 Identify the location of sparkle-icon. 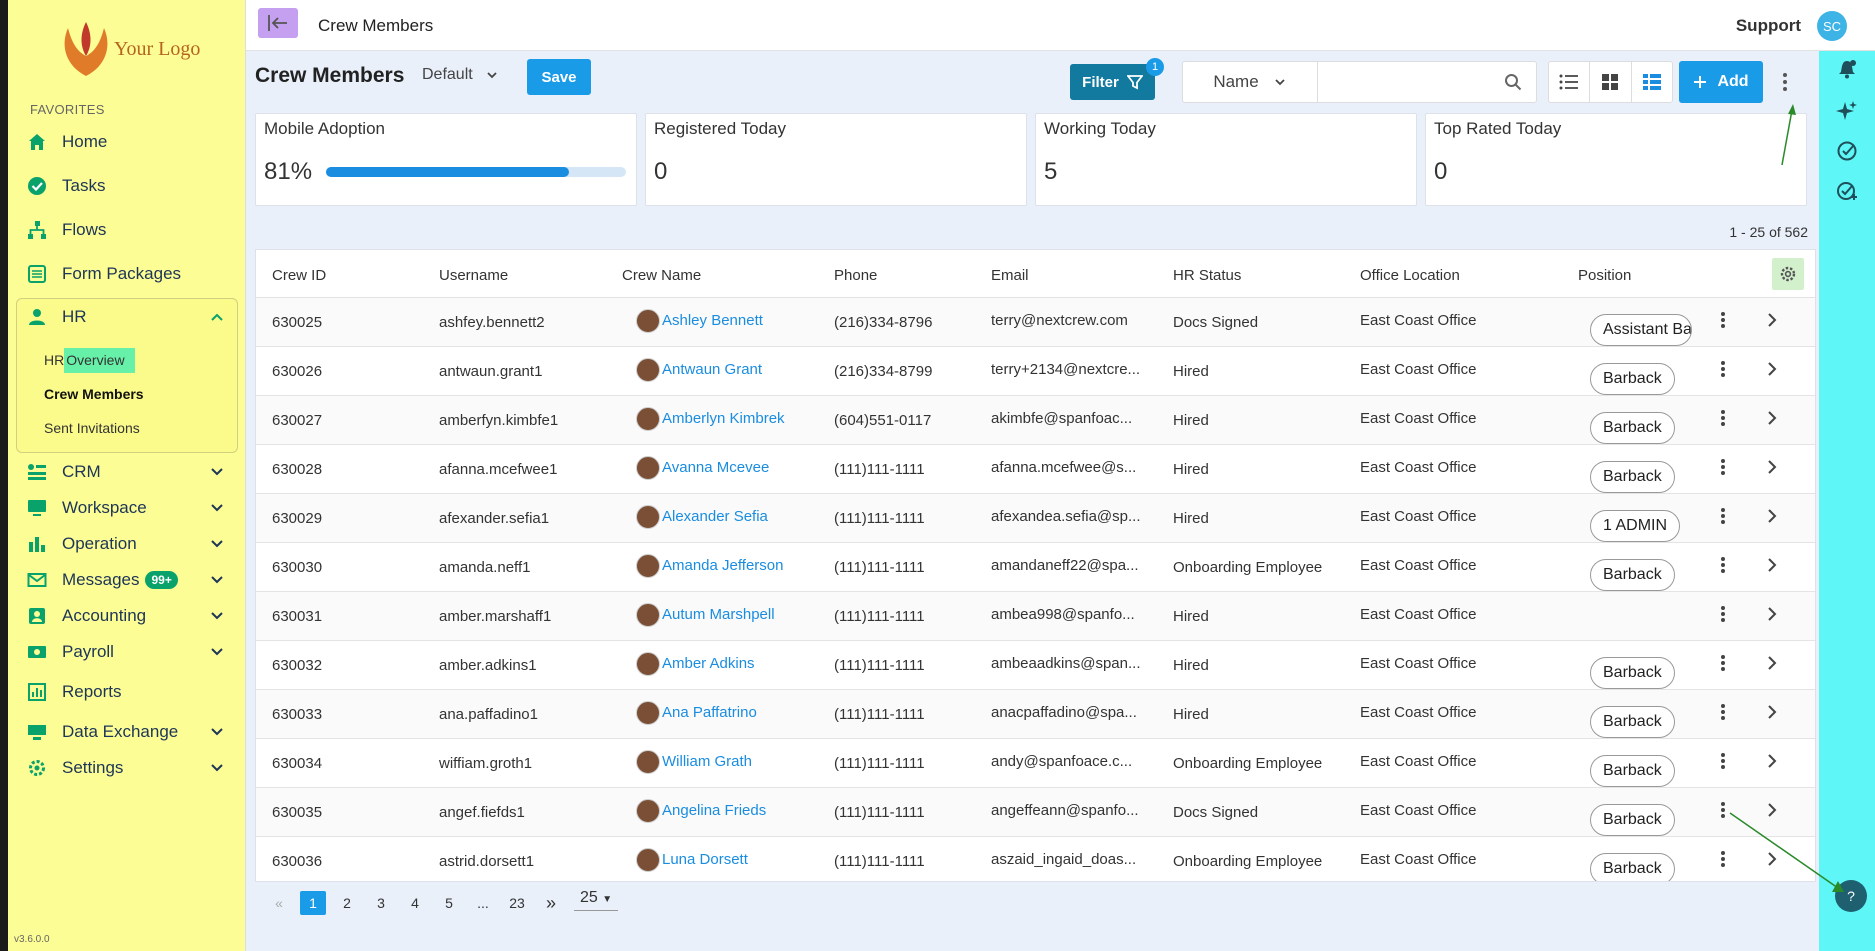
(1847, 111).